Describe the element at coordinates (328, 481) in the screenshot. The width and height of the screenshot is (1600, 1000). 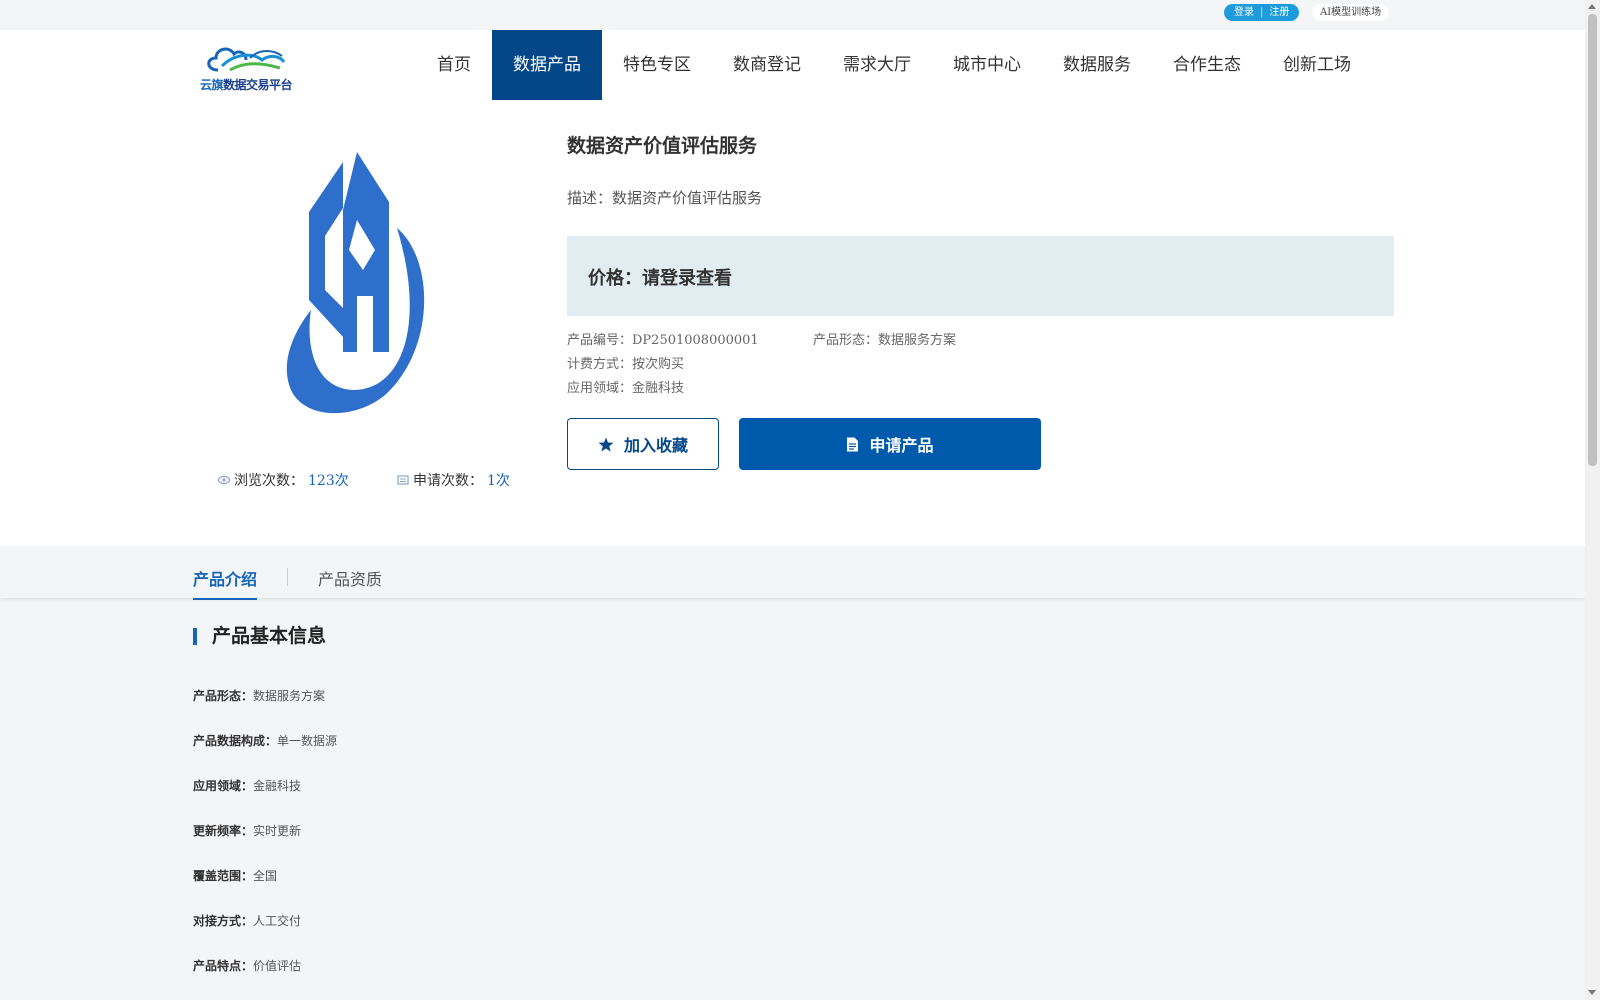
I see `views-value: 123次` at that location.